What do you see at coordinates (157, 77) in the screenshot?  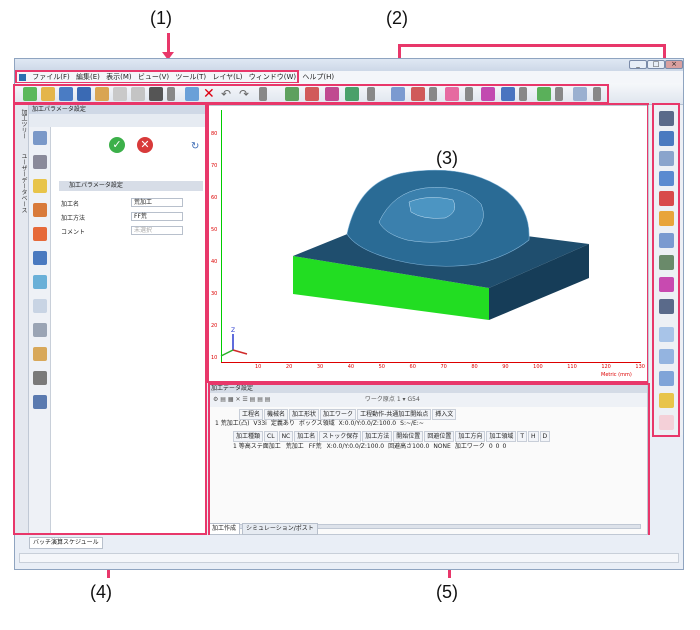 I see `menu-bar-highlight` at bounding box center [157, 77].